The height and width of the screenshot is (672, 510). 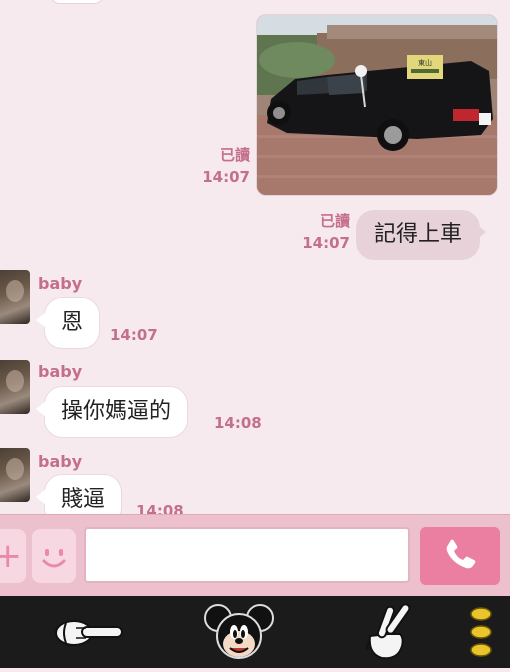 I want to click on more-button, so click(x=481, y=632).